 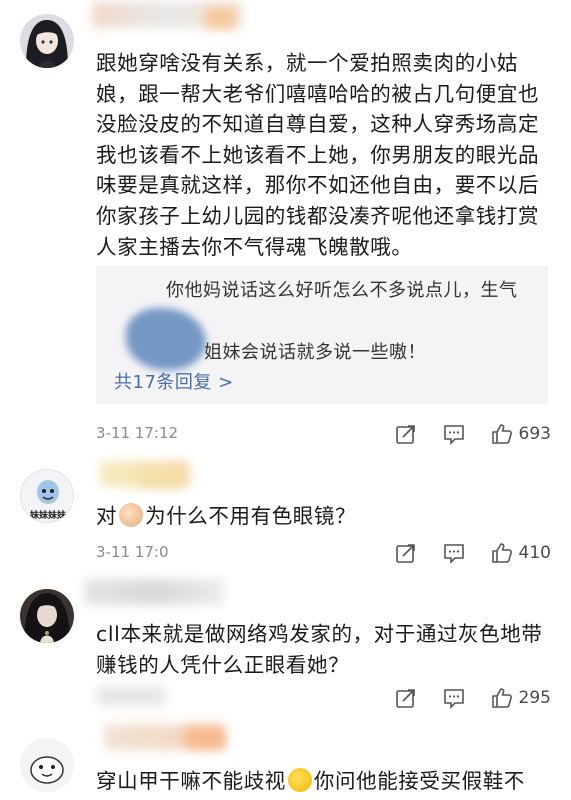 What do you see at coordinates (299, 780) in the screenshot?
I see `grin-emoji-icon` at bounding box center [299, 780].